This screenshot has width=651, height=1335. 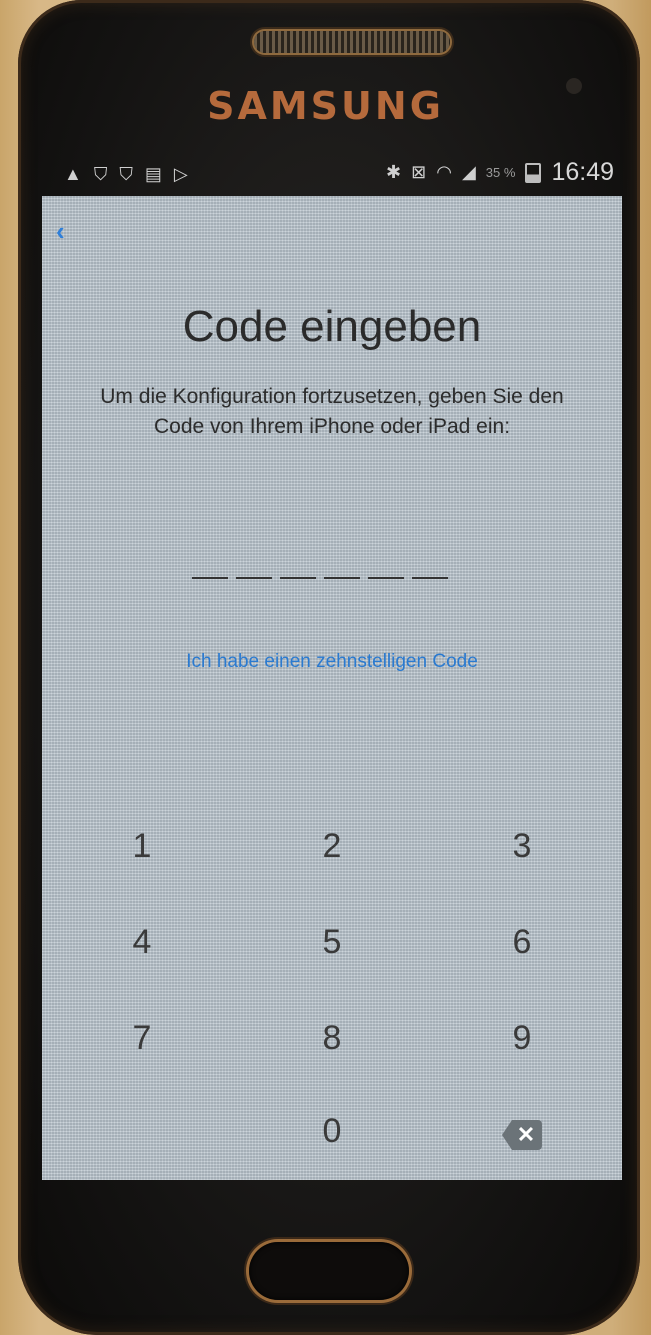 I want to click on earpiece-speaker, so click(x=352, y=42).